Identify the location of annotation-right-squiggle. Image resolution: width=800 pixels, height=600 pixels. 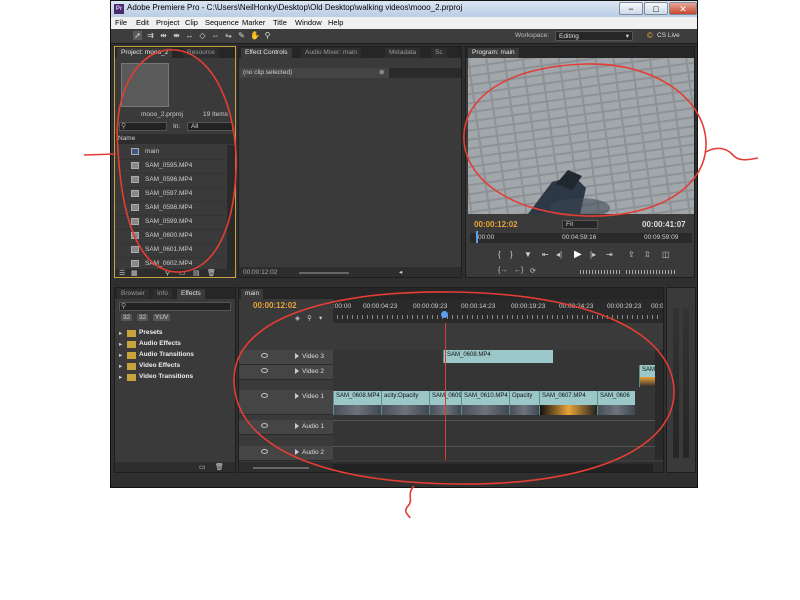
(732, 154).